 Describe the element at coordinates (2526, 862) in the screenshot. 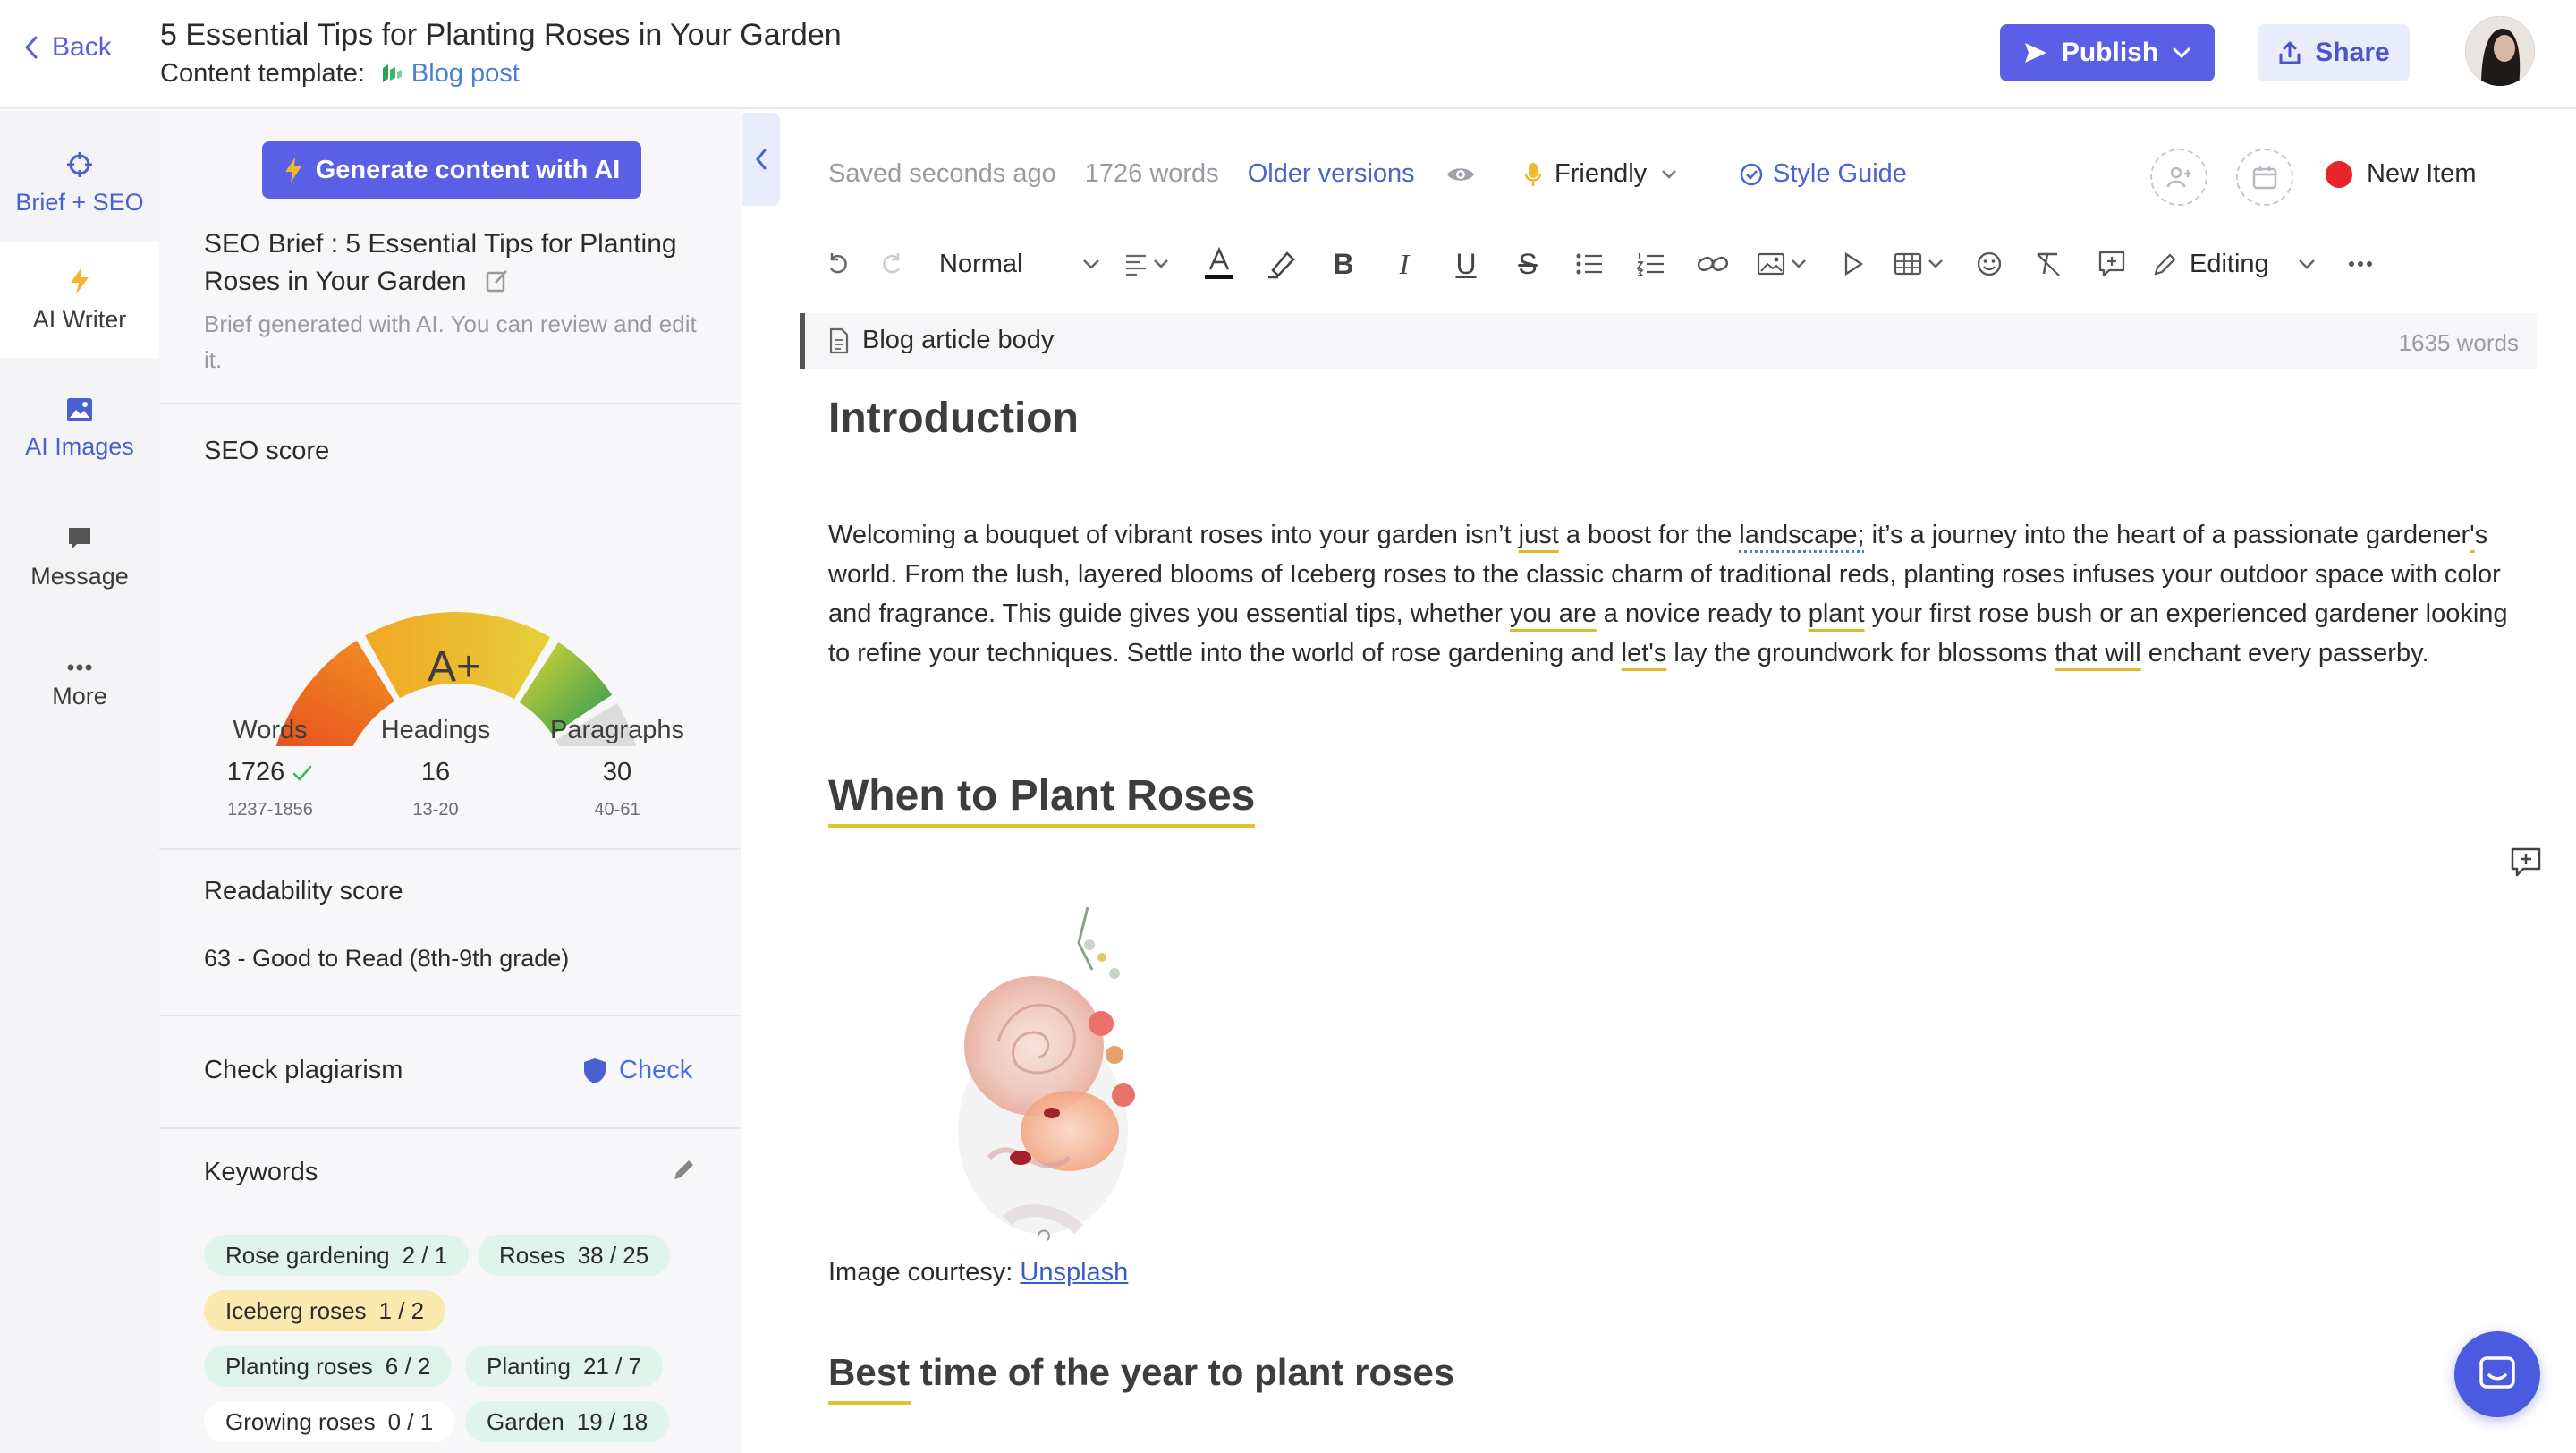

I see `add-comment-icon` at that location.